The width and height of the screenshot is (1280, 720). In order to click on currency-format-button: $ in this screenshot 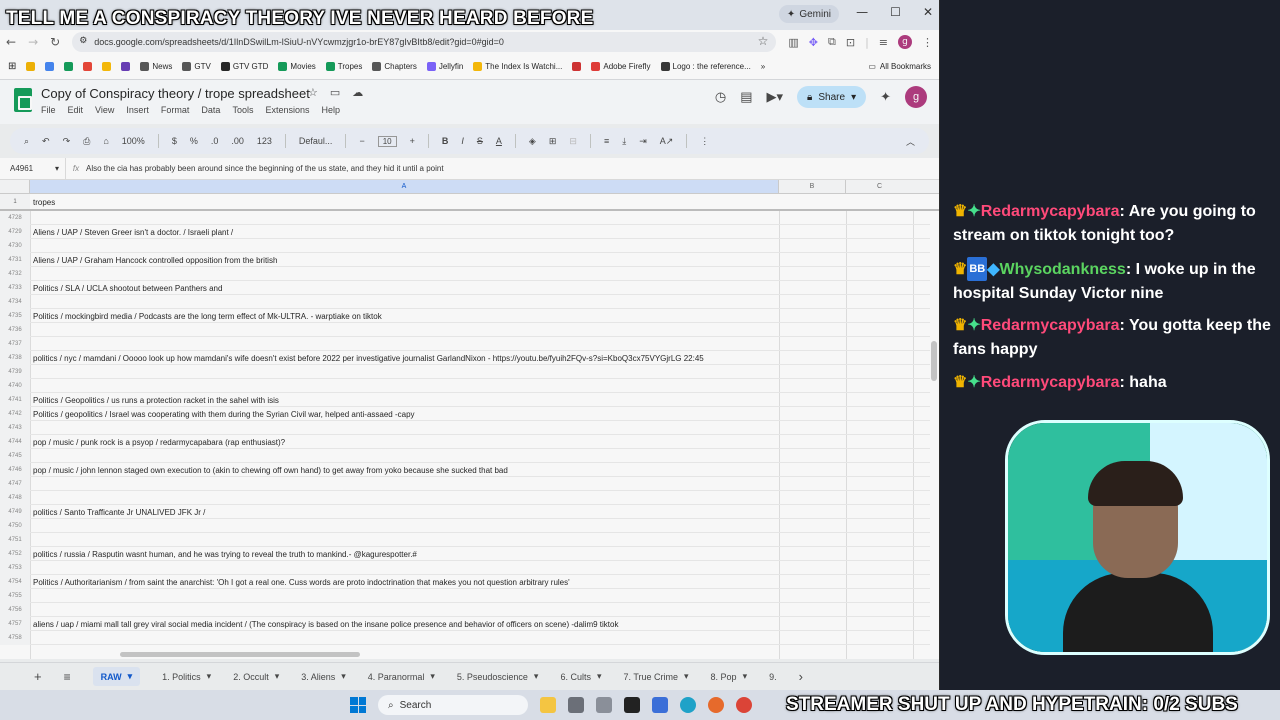, I will do `click(174, 141)`.